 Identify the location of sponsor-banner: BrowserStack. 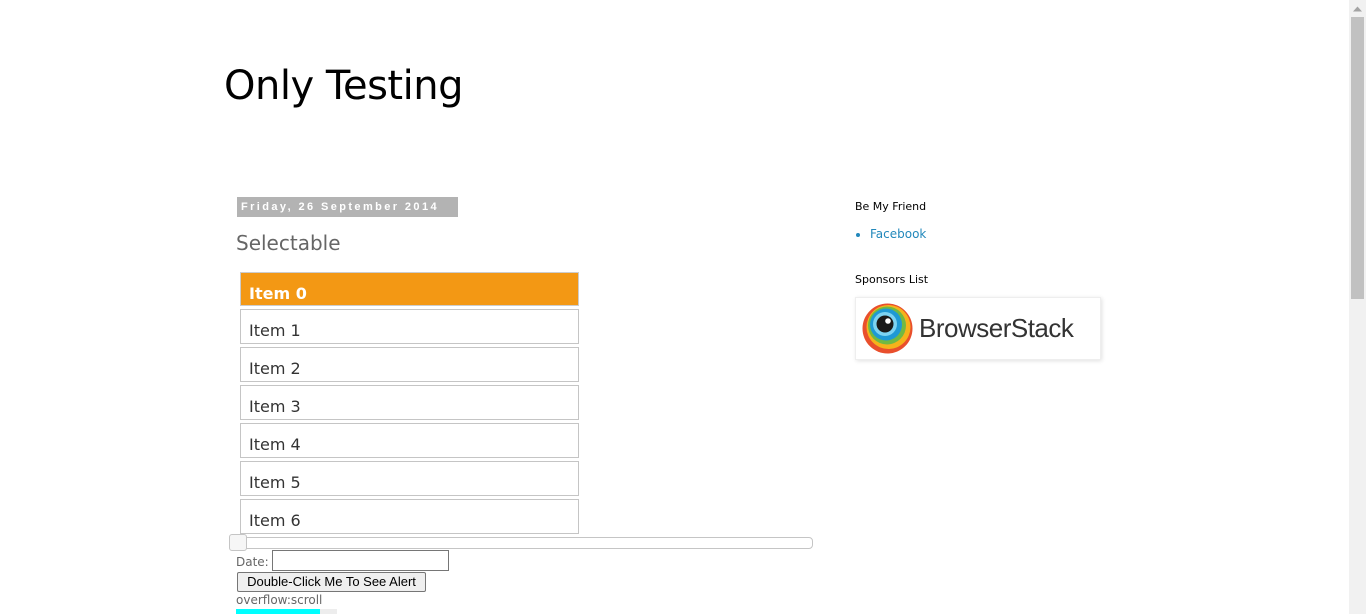
(978, 328).